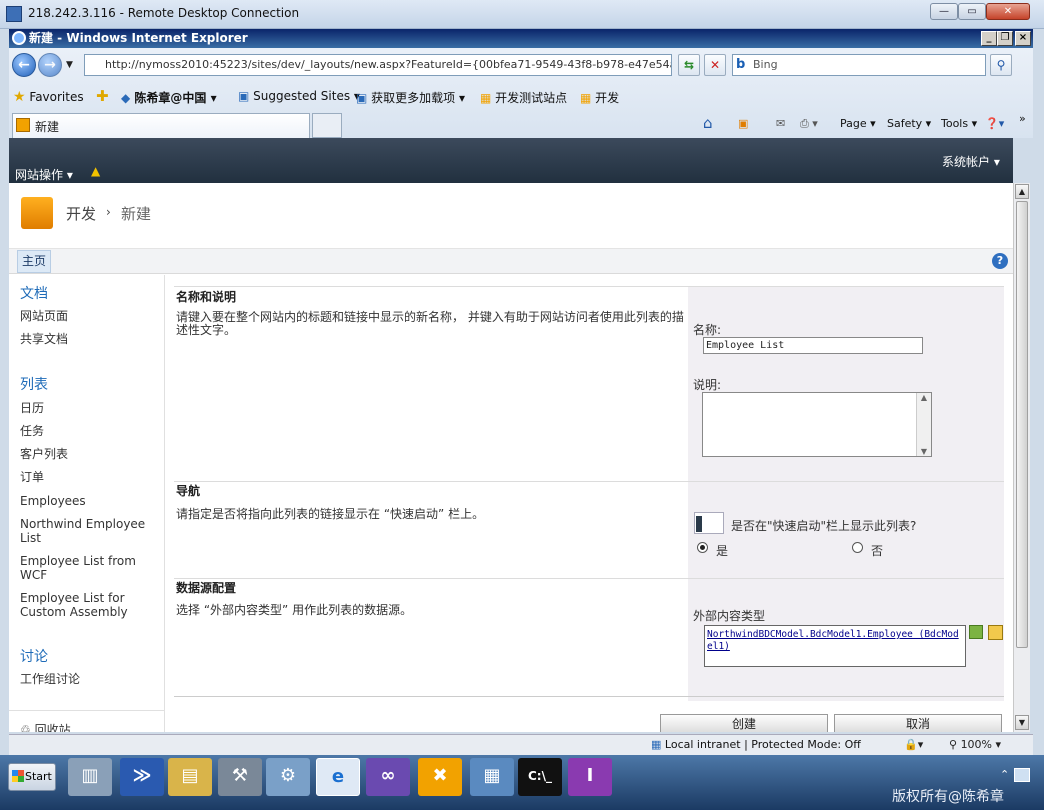 This screenshot has height=810, width=1044. I want to click on list-name-input: Employee List, so click(813, 345).